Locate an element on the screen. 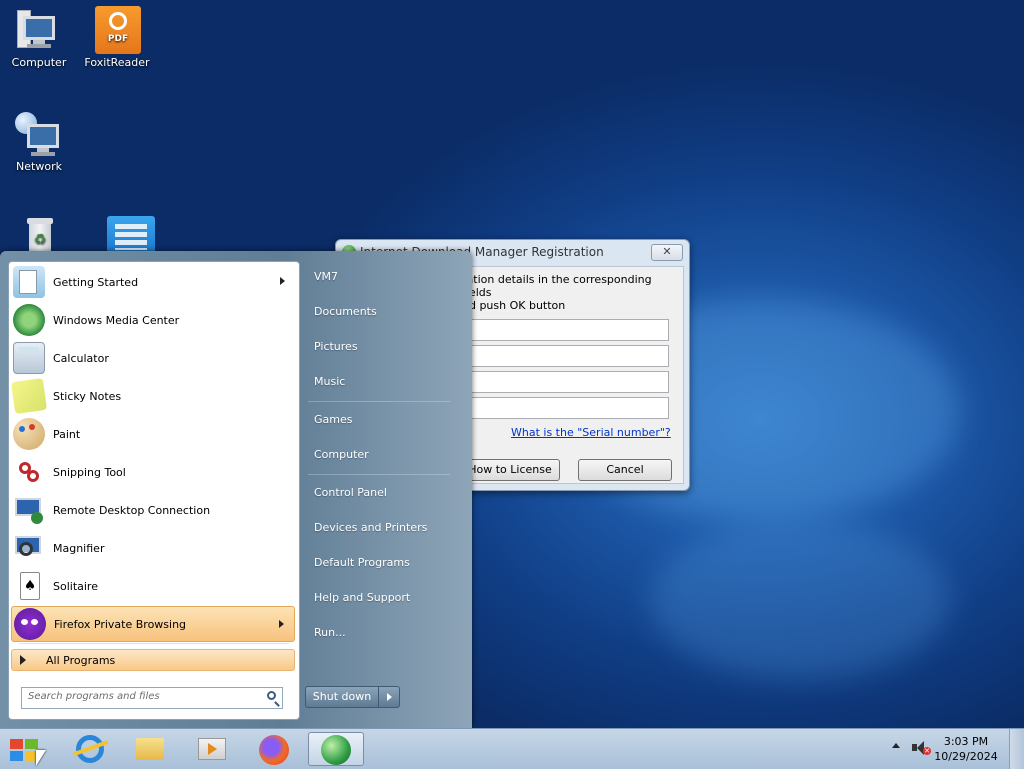  right-item-pictures: Pictures is located at coordinates (336, 346).